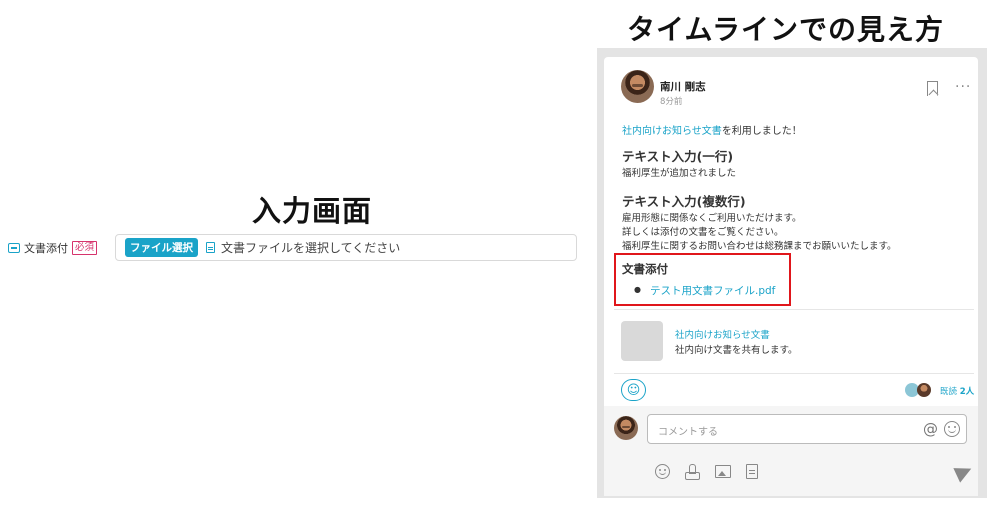  I want to click on add-reaction-button: ☺, so click(633, 390).